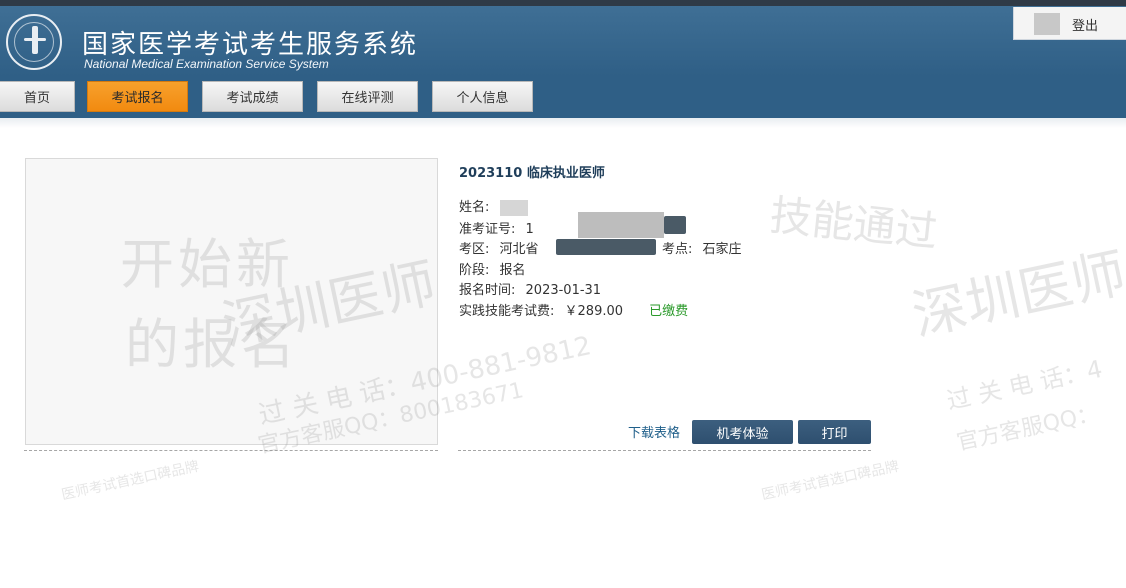 Image resolution: width=1126 pixels, height=588 pixels. Describe the element at coordinates (1016, 294) in the screenshot. I see `watermark-text: 深圳医师` at that location.